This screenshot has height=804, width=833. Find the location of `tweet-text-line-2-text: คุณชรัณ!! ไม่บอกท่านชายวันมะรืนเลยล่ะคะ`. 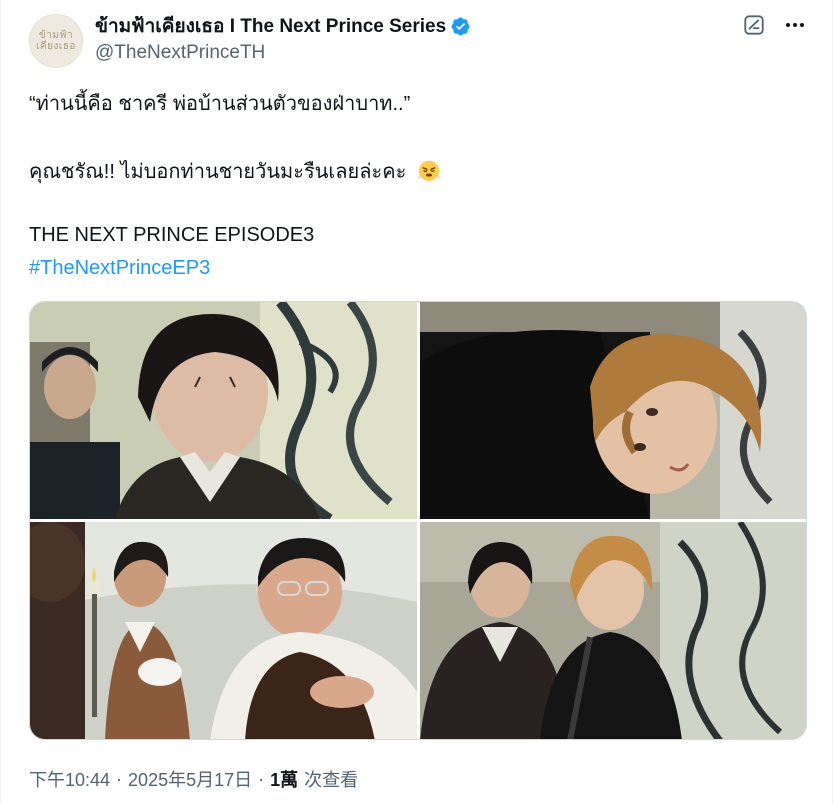

tweet-text-line-2-text: คุณชรัณ!! ไม่บอกท่านชายวันมะรืนเลยล่ะคะ is located at coordinates (218, 172).